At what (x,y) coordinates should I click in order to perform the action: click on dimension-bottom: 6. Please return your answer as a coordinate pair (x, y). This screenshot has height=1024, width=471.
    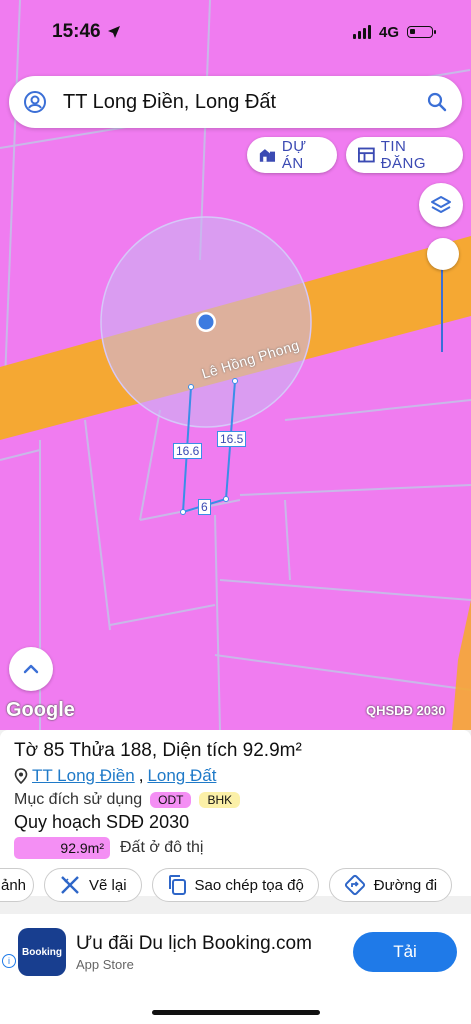
    Looking at the image, I should click on (204, 507).